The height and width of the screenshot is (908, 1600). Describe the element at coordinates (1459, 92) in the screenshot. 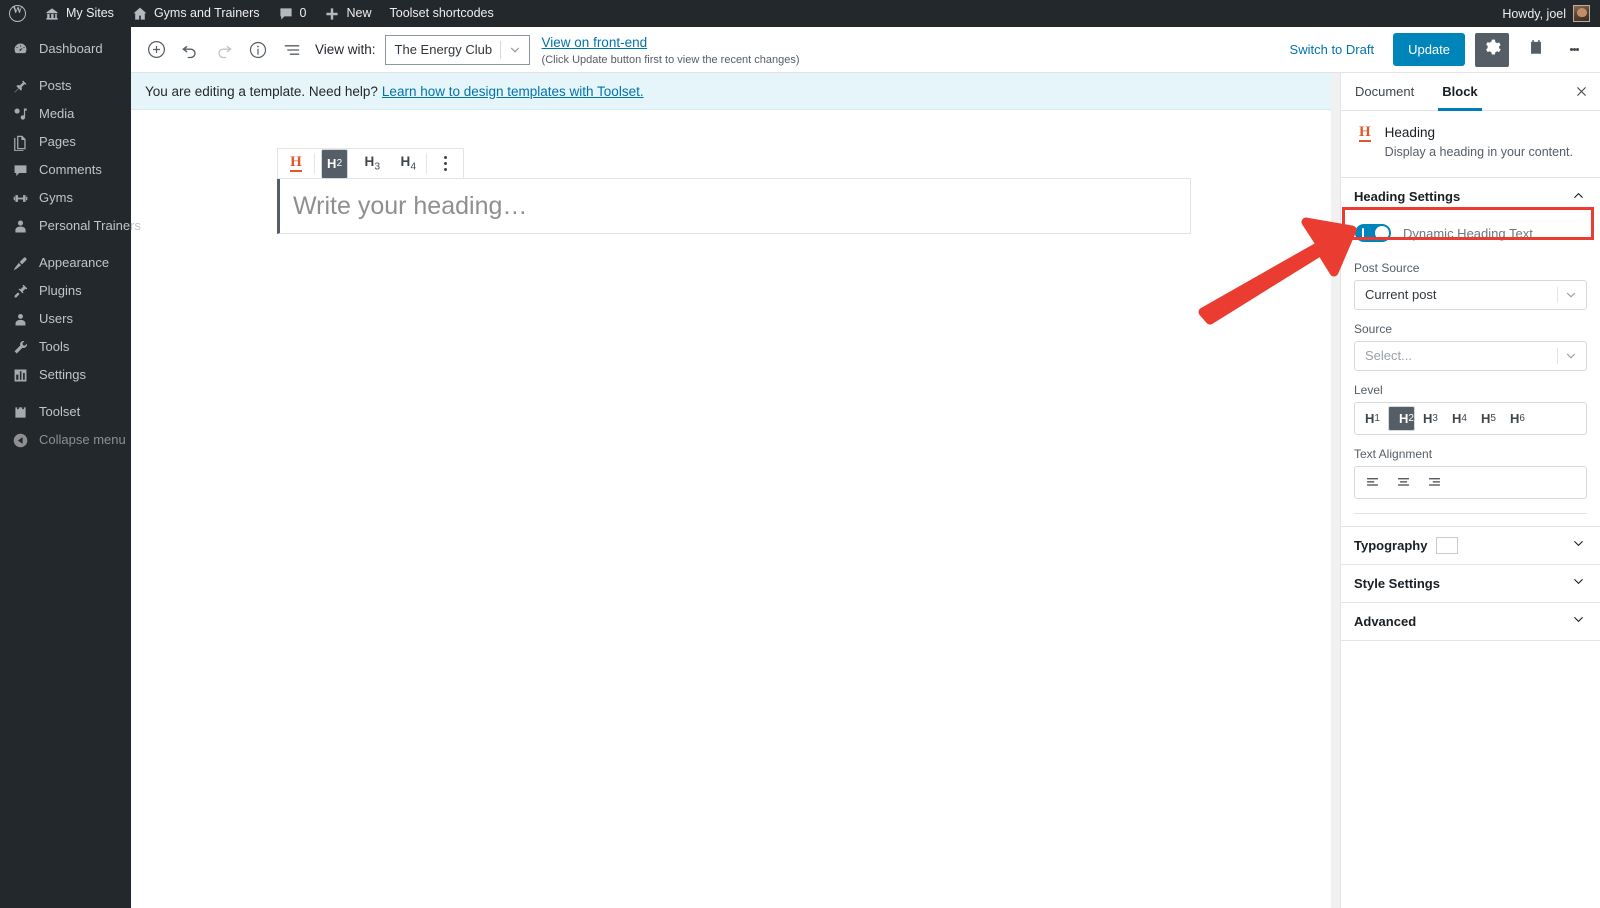

I see `tab-block: Block` at that location.